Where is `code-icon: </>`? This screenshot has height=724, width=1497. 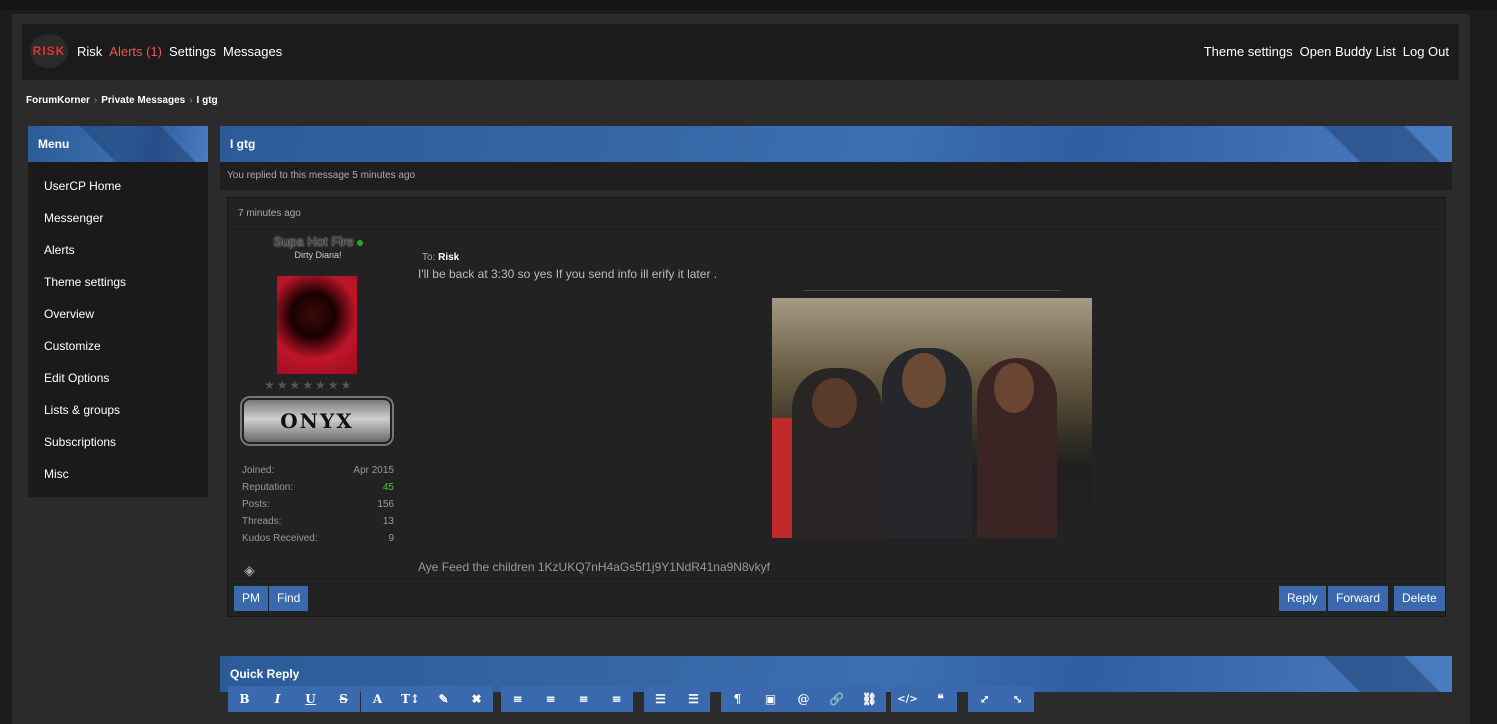 code-icon: </> is located at coordinates (907, 699).